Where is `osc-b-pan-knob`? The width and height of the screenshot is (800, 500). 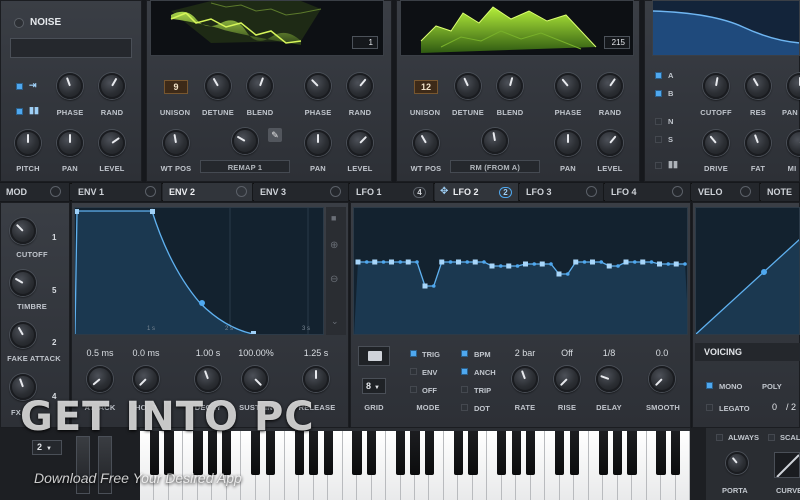
osc-b-pan-knob is located at coordinates (568, 143).